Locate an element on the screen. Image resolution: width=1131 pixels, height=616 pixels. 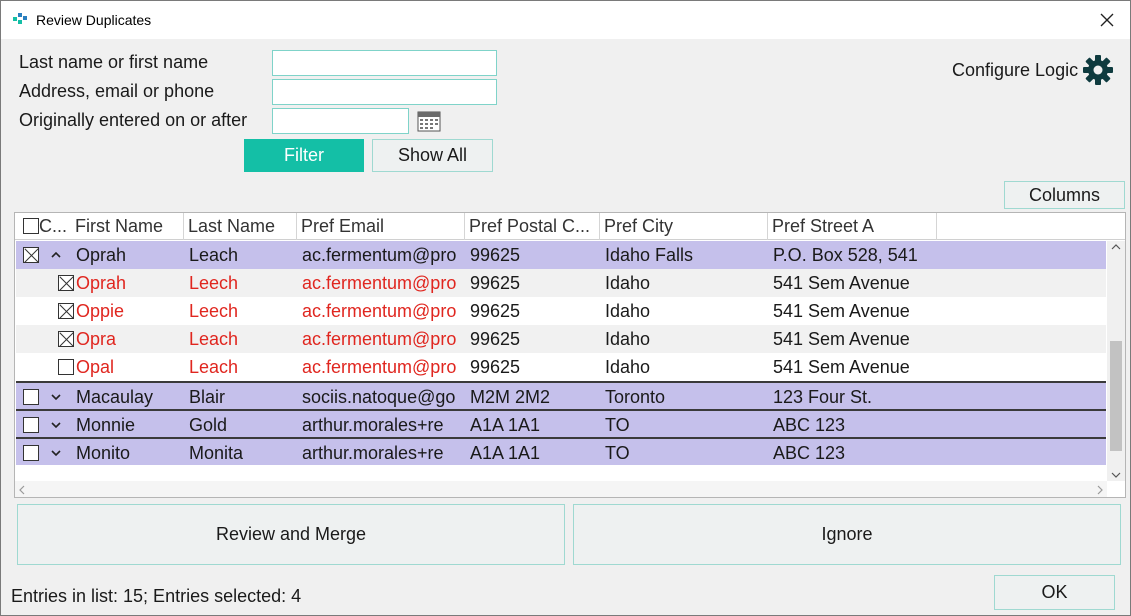
review-and-merge-button: Review and Merge is located at coordinates (291, 534).